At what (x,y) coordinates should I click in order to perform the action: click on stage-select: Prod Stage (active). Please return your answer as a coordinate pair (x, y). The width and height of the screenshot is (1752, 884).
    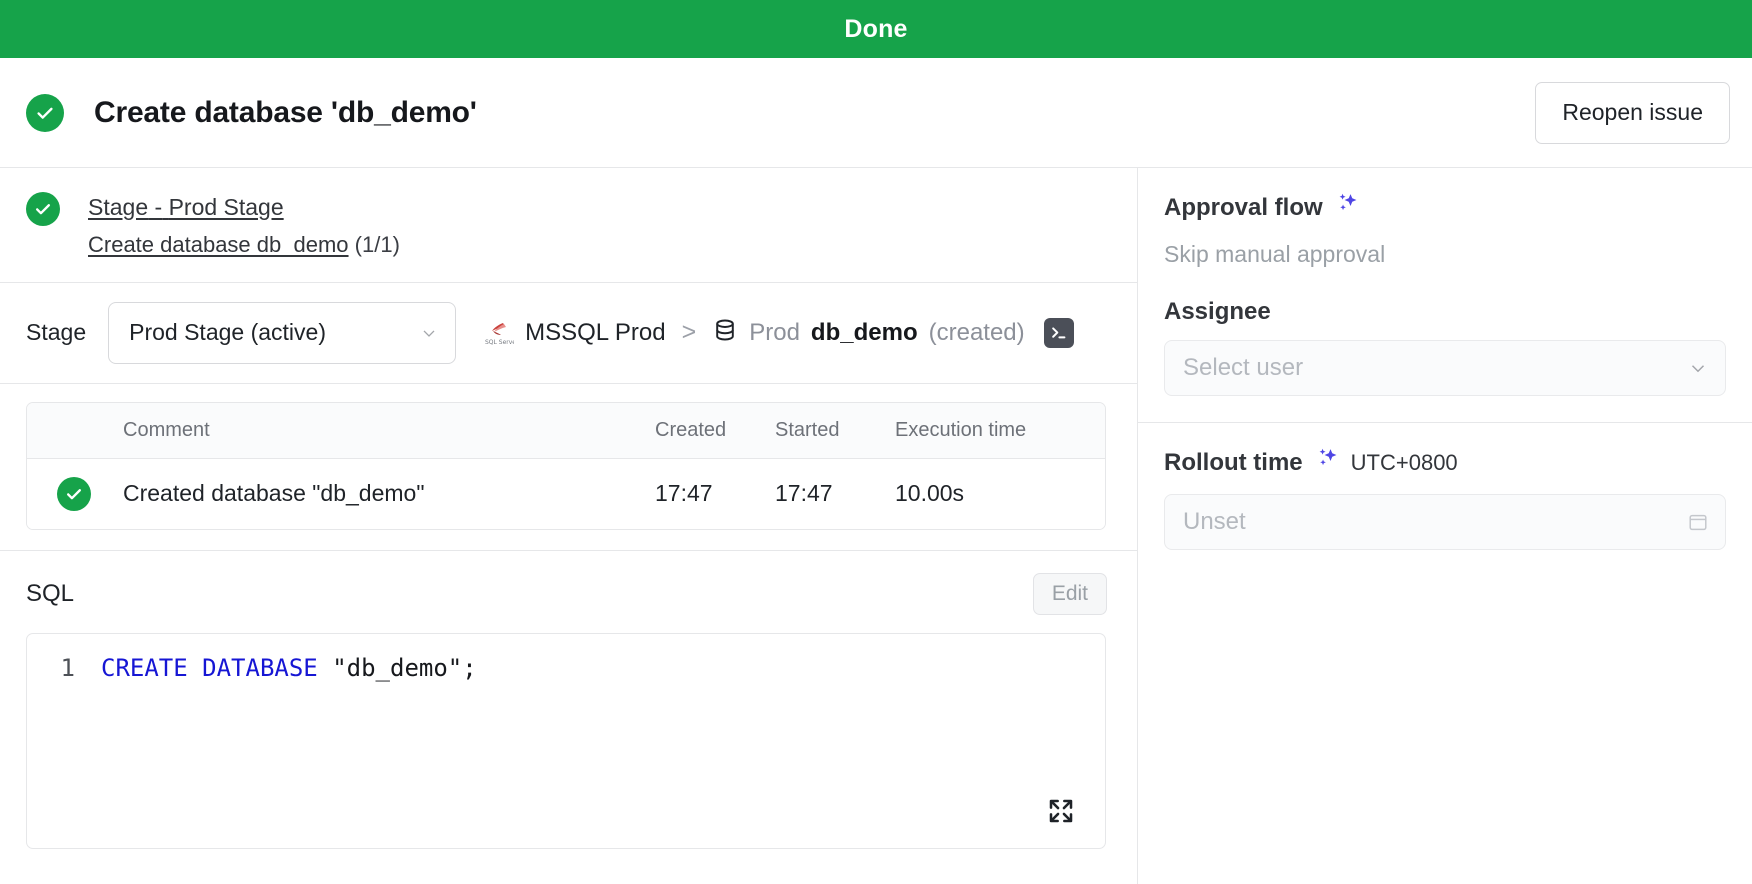
    Looking at the image, I should click on (282, 332).